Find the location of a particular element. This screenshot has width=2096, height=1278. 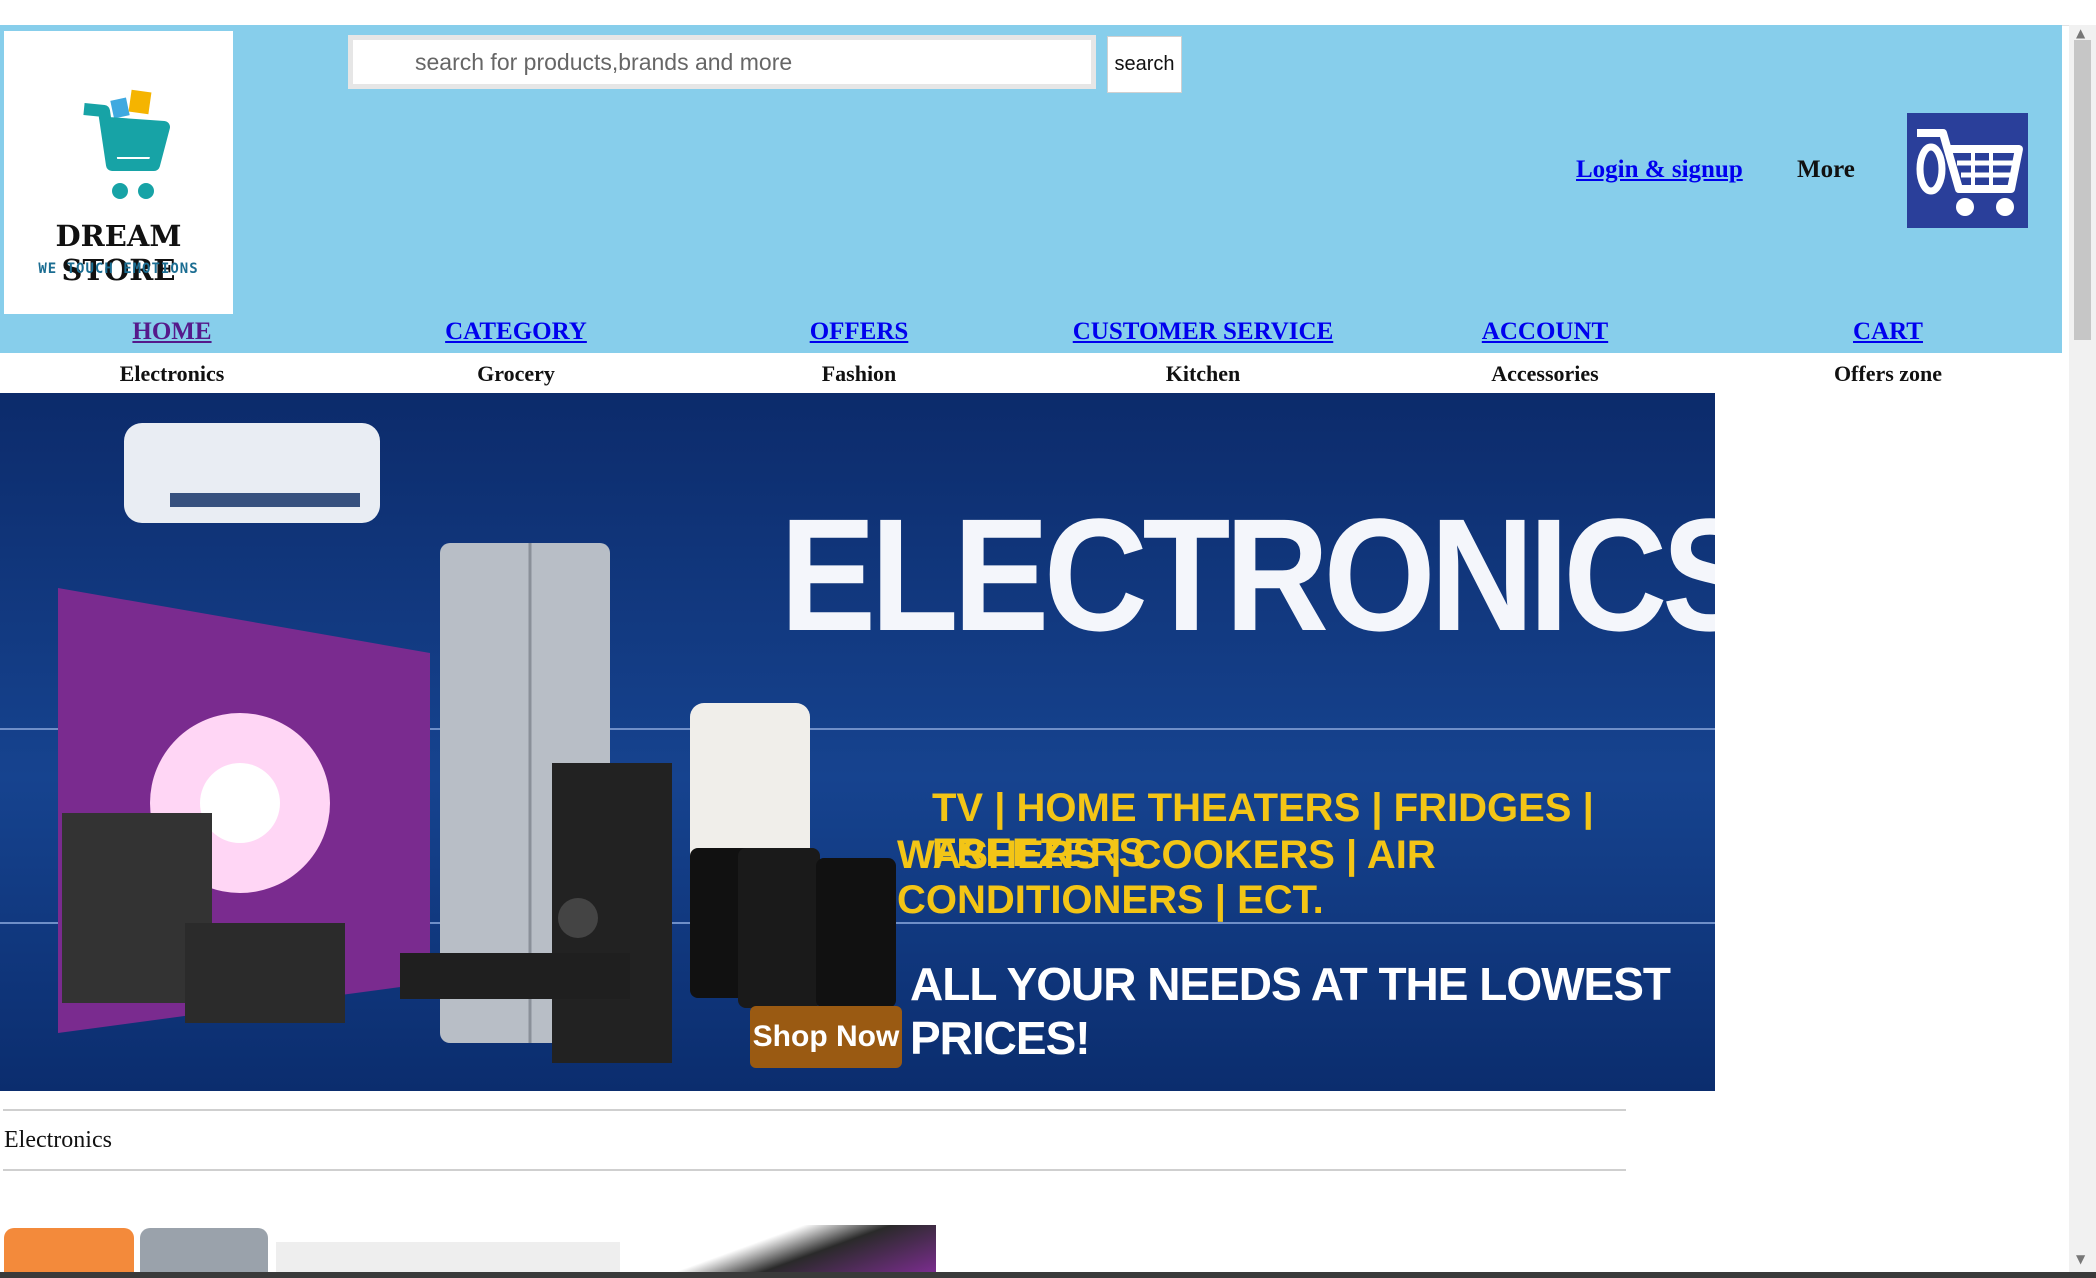

banner-tagline: ALL YOUR NEEDS AT THE LOWEST PRICES! is located at coordinates (1290, 1011).